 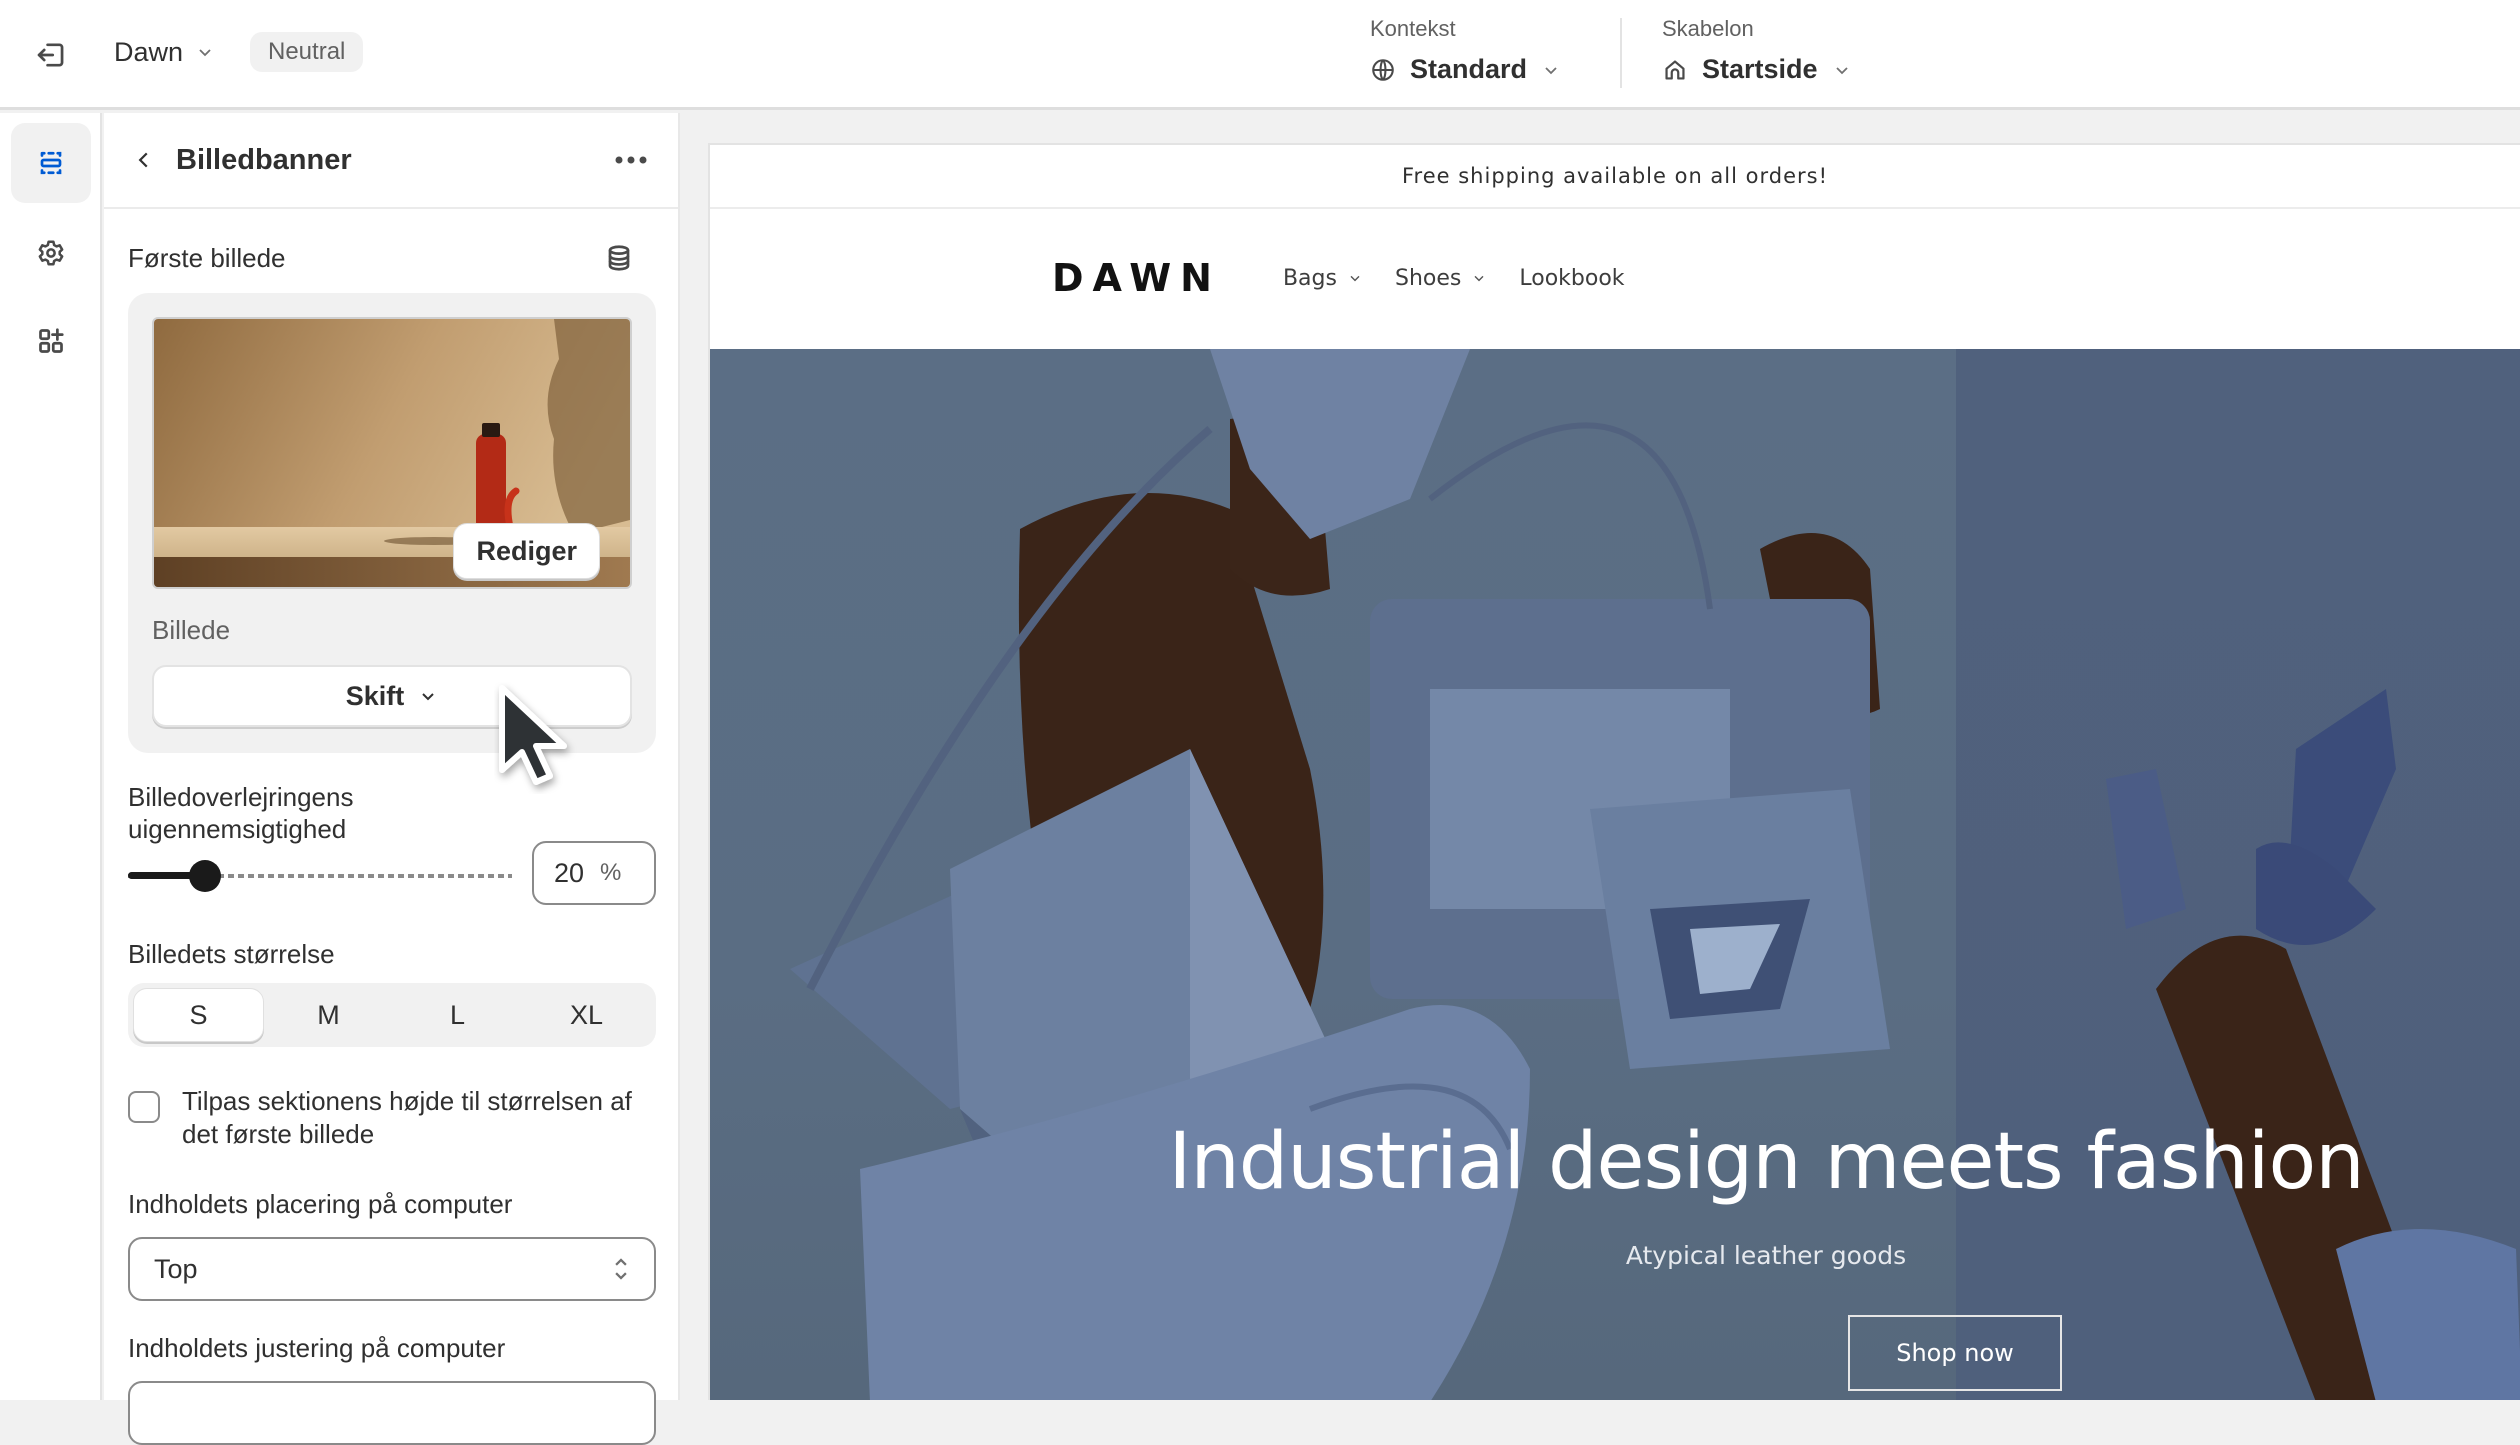 I want to click on nav-item-shoes: Shoes, so click(x=1441, y=278).